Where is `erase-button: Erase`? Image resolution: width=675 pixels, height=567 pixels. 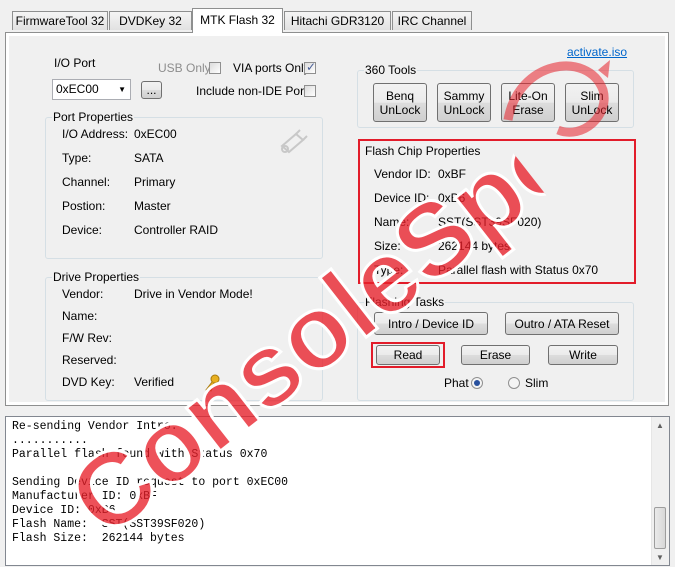
erase-button: Erase is located at coordinates (495, 355).